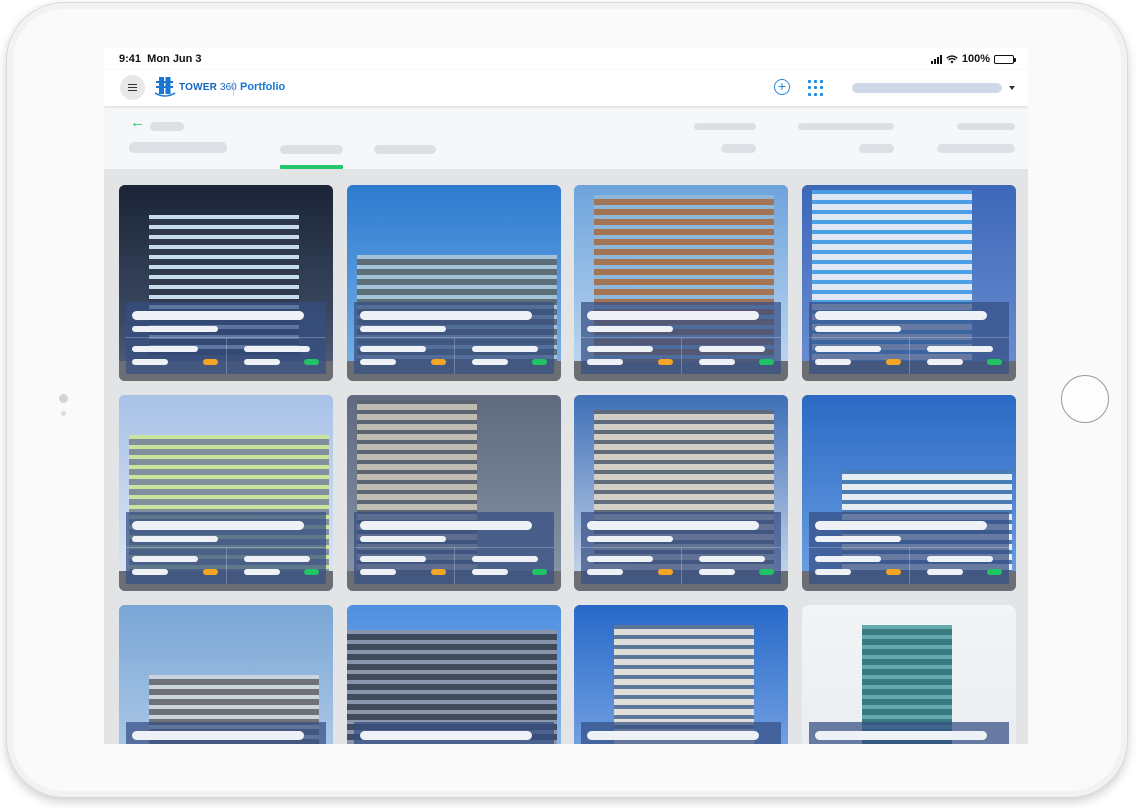 This screenshot has width=1136, height=808. I want to click on chevron-down-icon, so click(1012, 88).